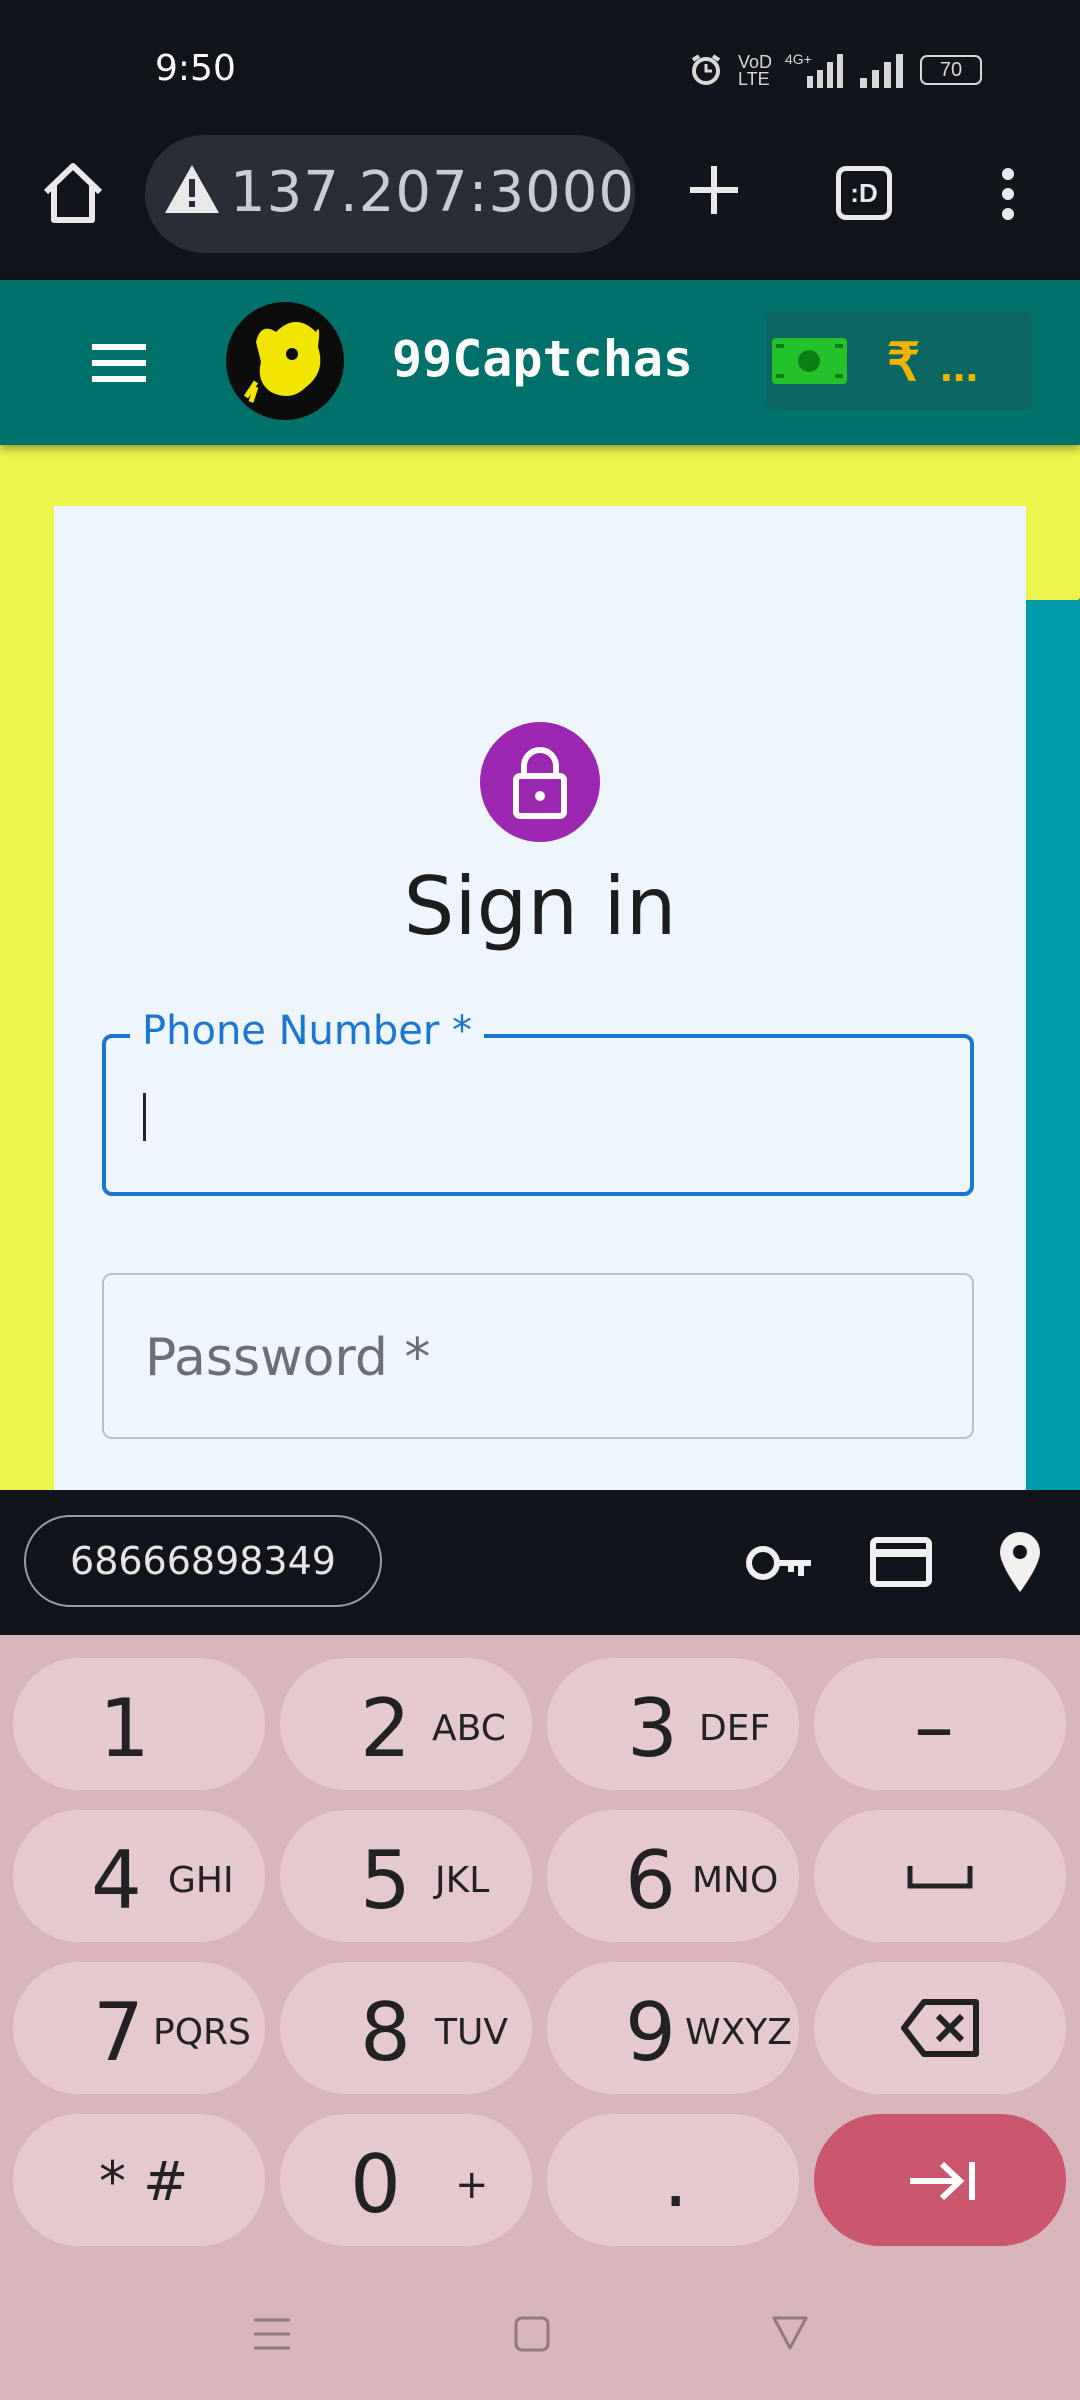 This screenshot has height=2400, width=1080. I want to click on home-nav-icon, so click(532, 2336).